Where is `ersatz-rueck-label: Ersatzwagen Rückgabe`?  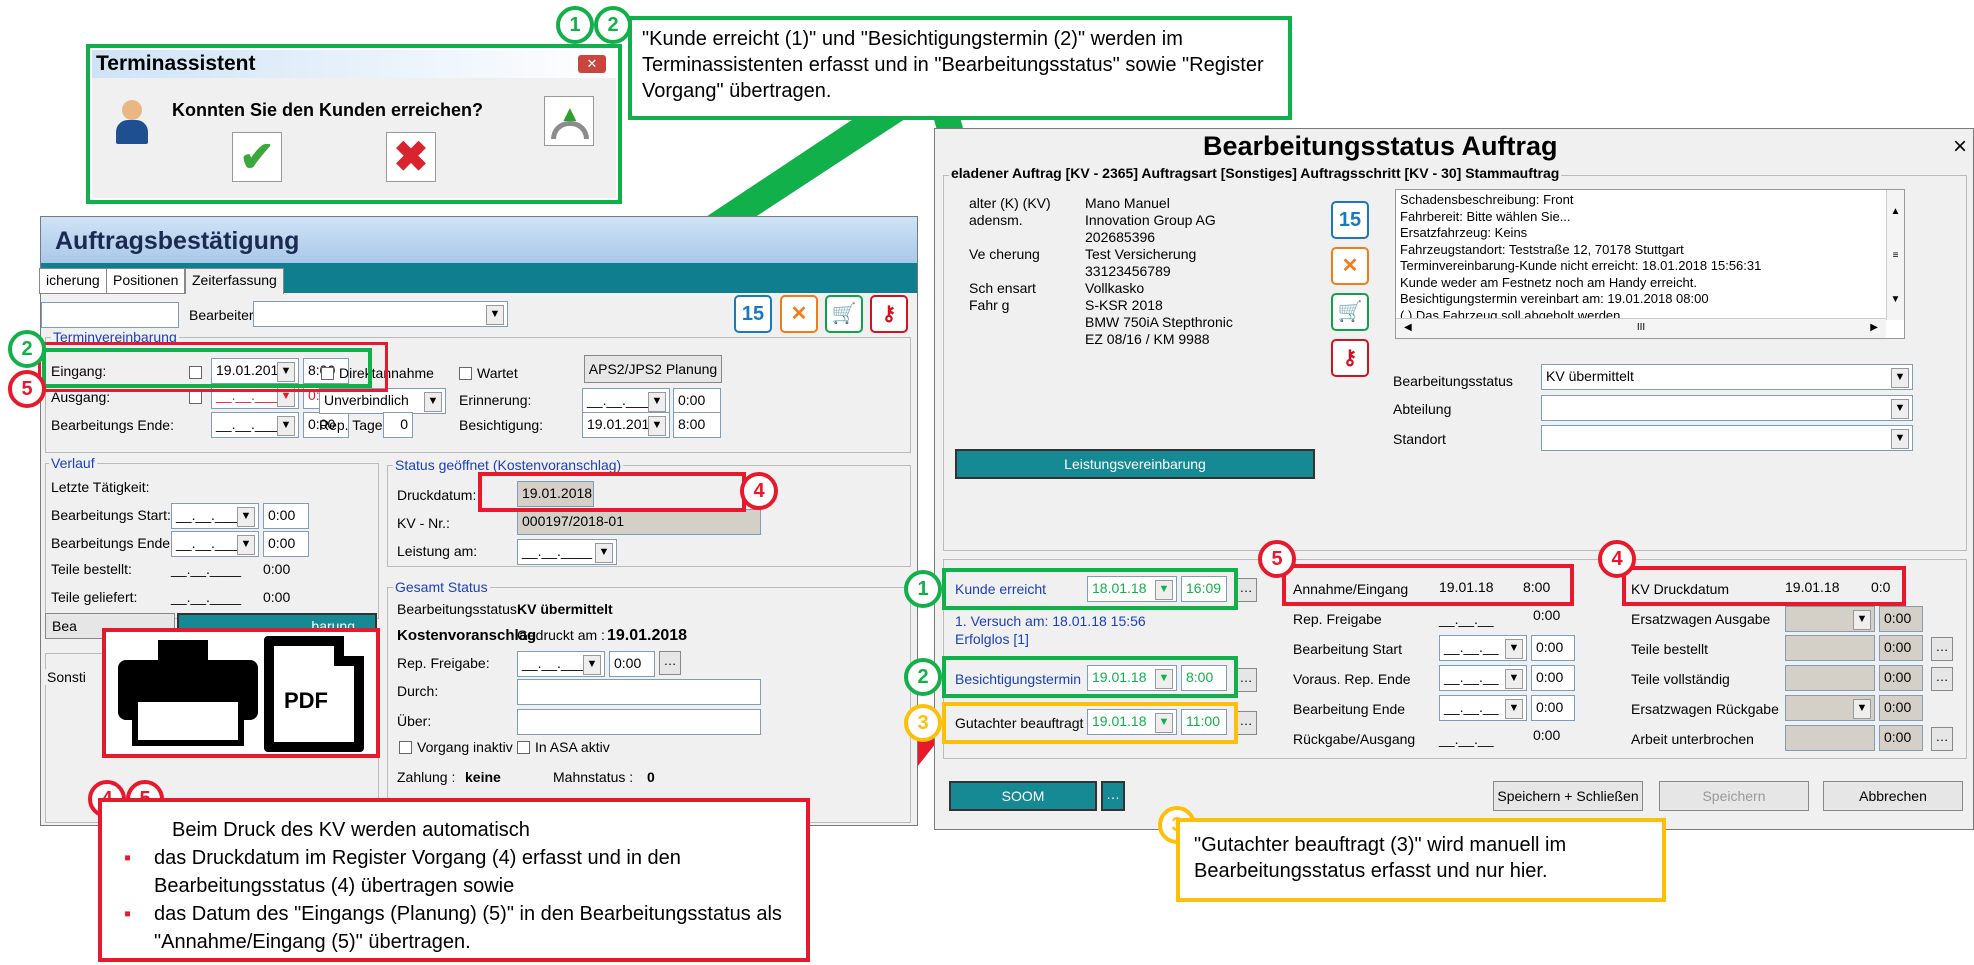
ersatz-rueck-label: Ersatzwagen Rückgabe is located at coordinates (1705, 709).